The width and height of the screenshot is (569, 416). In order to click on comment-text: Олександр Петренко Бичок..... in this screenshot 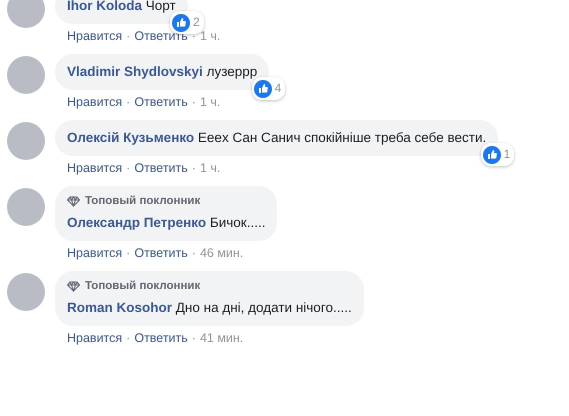, I will do `click(166, 223)`.